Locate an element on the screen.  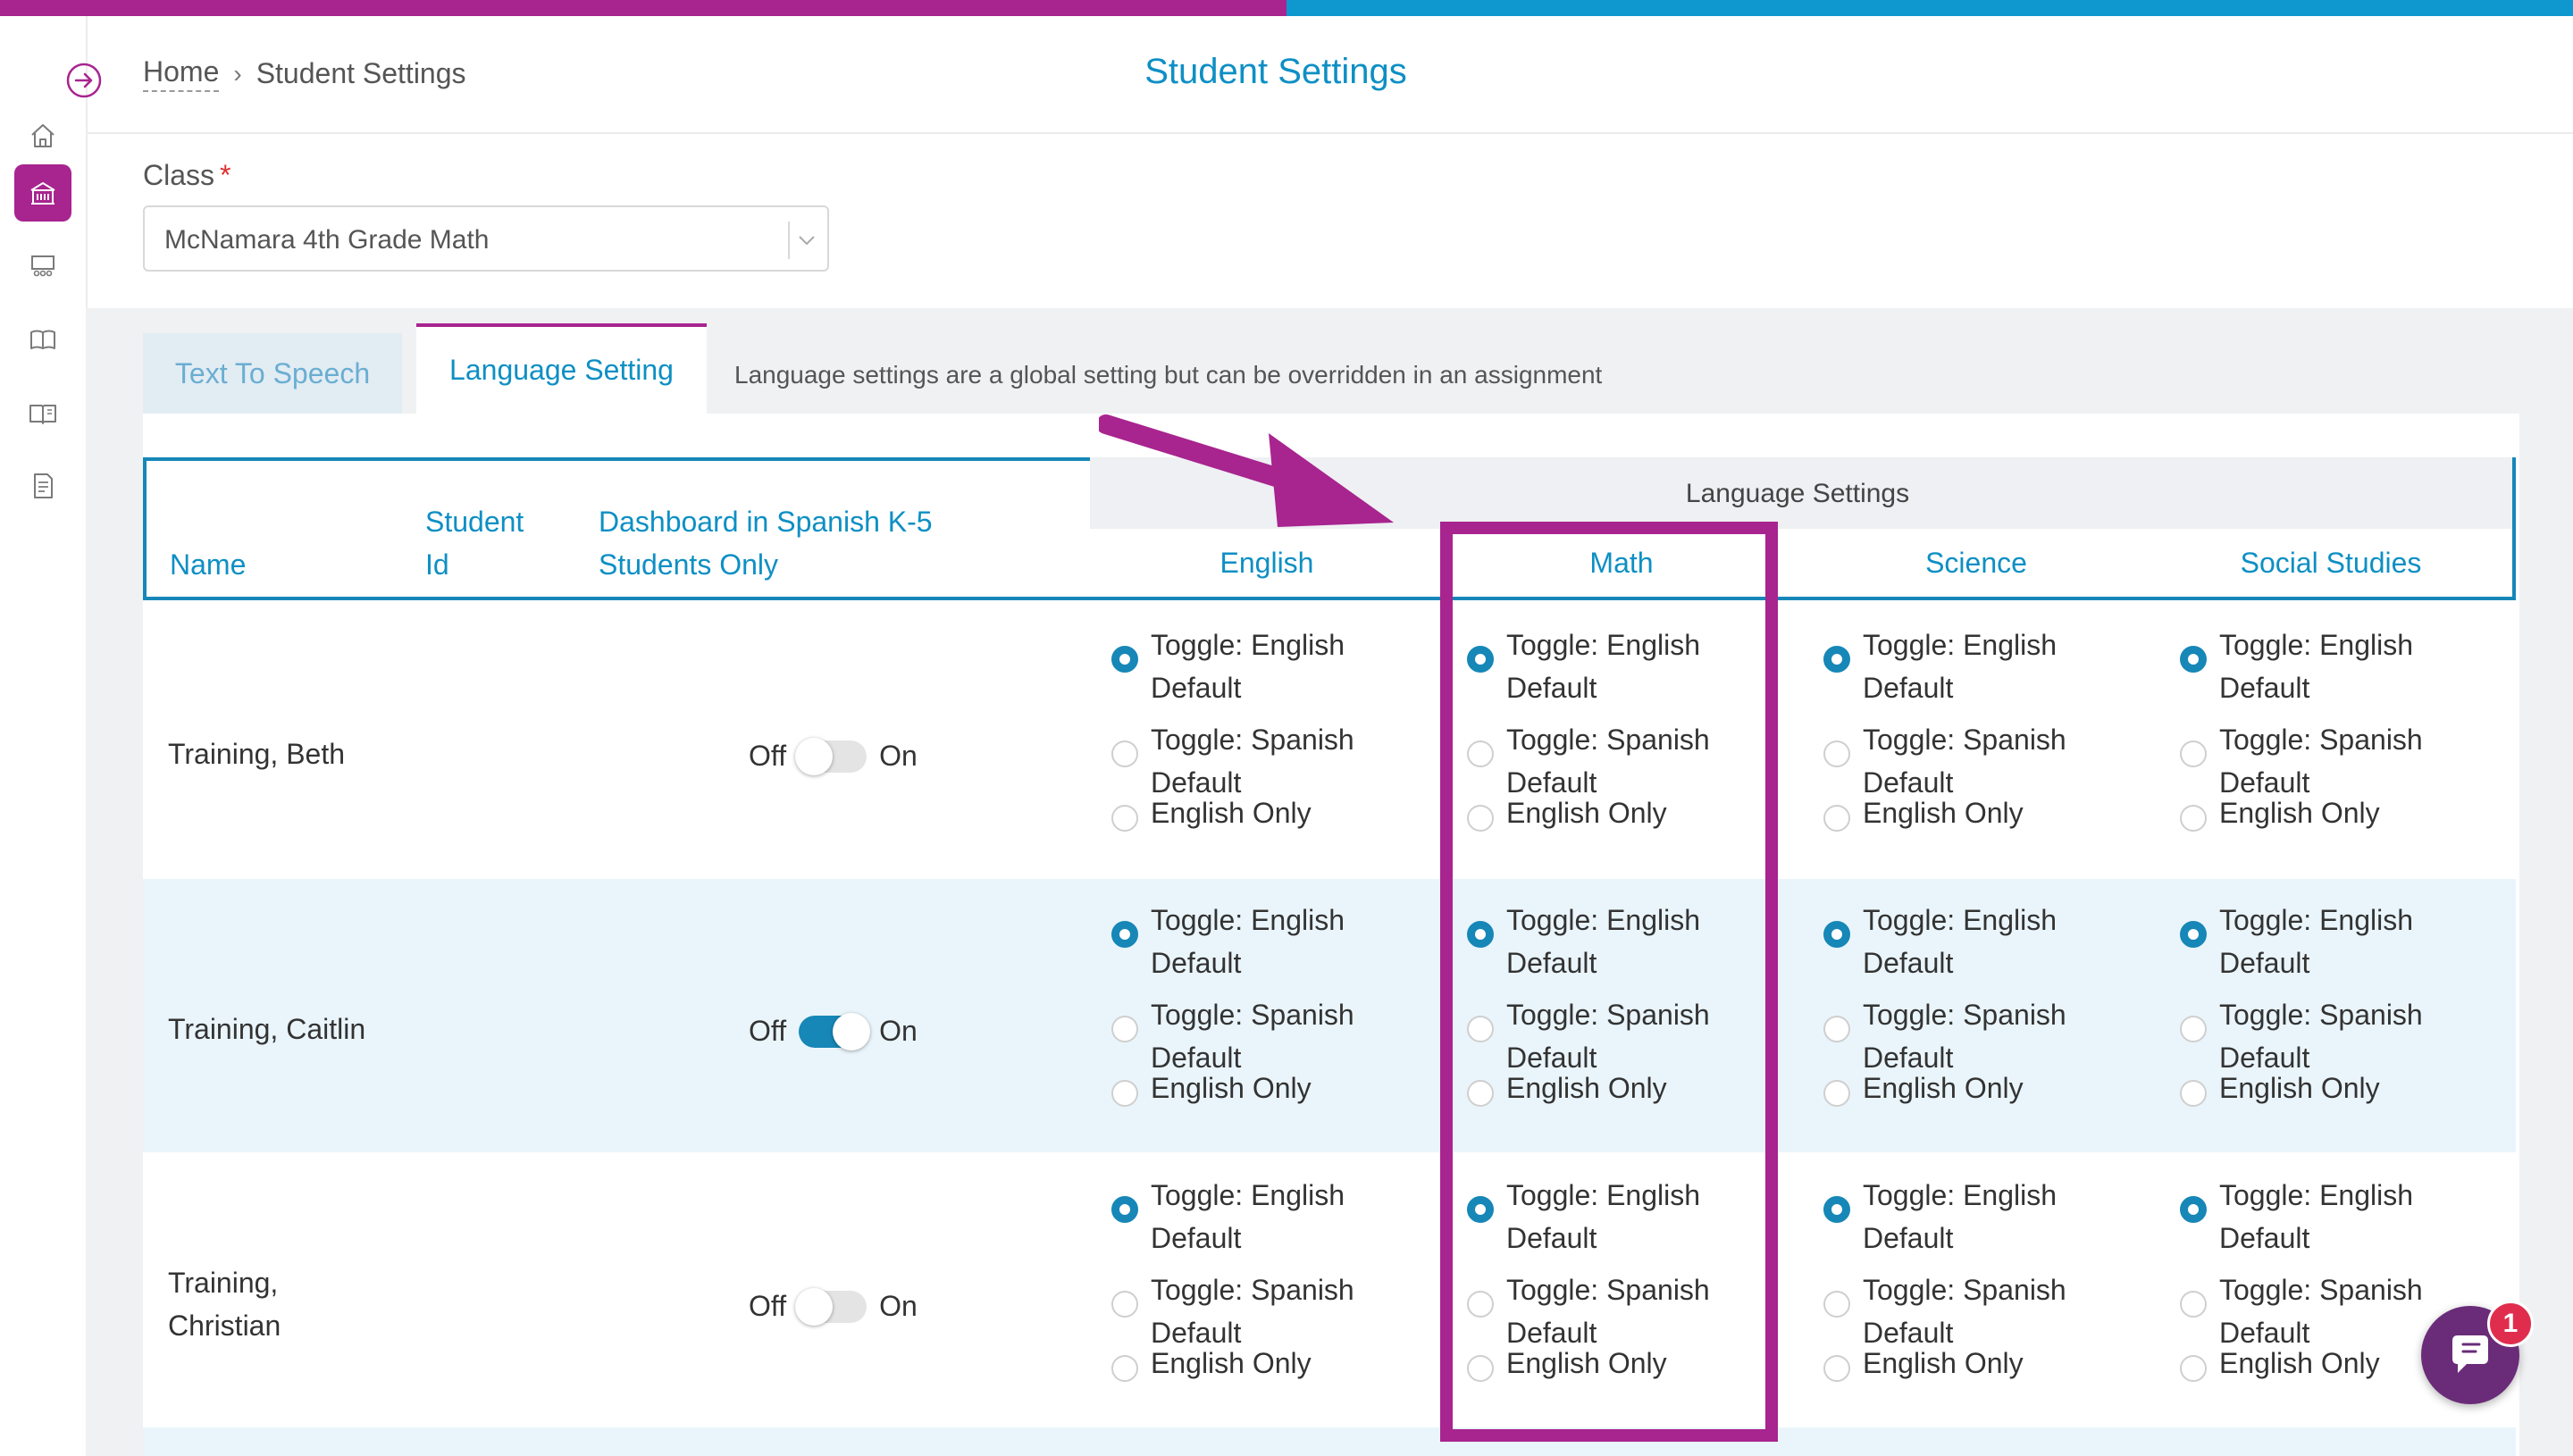
class-label: Class * is located at coordinates (186, 175).